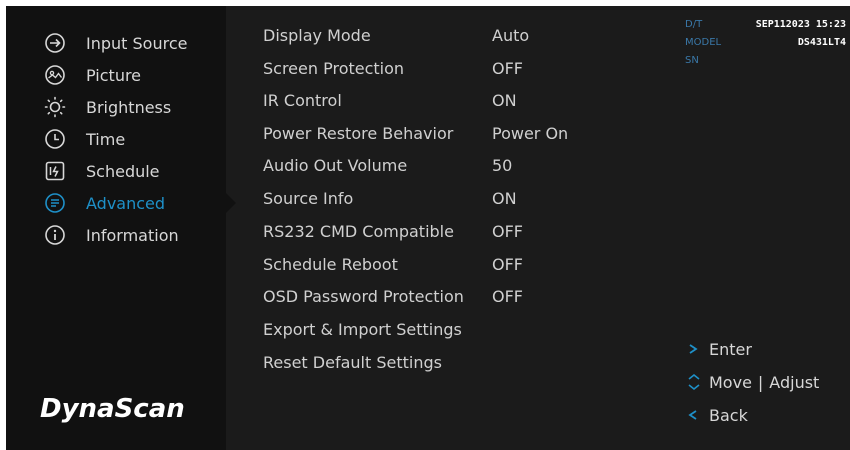 The height and width of the screenshot is (450, 850). I want to click on hint-back-label: Back, so click(728, 415).